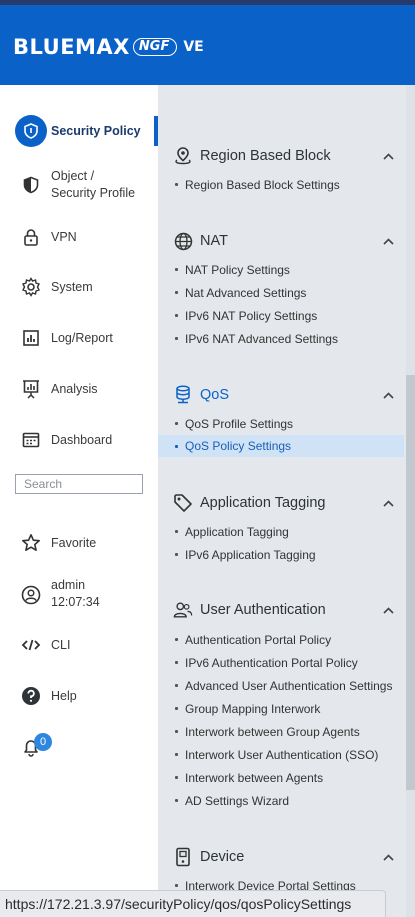 The width and height of the screenshot is (415, 917). I want to click on logo-ngf-text: NGF, so click(155, 47).